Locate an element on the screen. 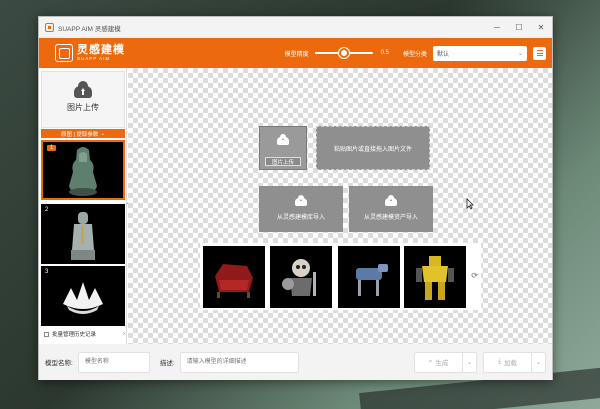 This screenshot has height=409, width=600. canvas-upload-button: 图片上传 is located at coordinates (283, 148).